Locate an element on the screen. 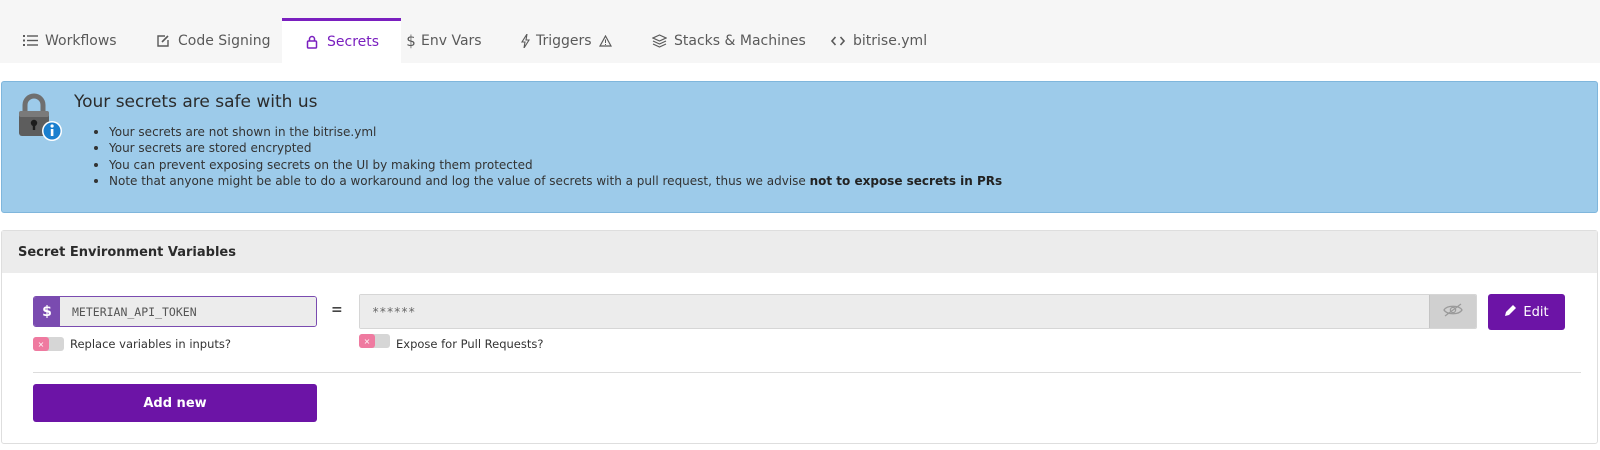 The image size is (1600, 450). secret-value-field is located at coordinates (918, 311).